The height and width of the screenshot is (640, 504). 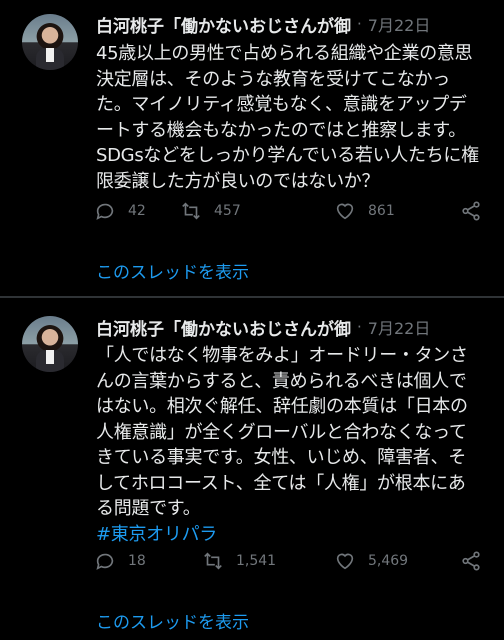 I want to click on reply-count: 42, so click(x=137, y=211).